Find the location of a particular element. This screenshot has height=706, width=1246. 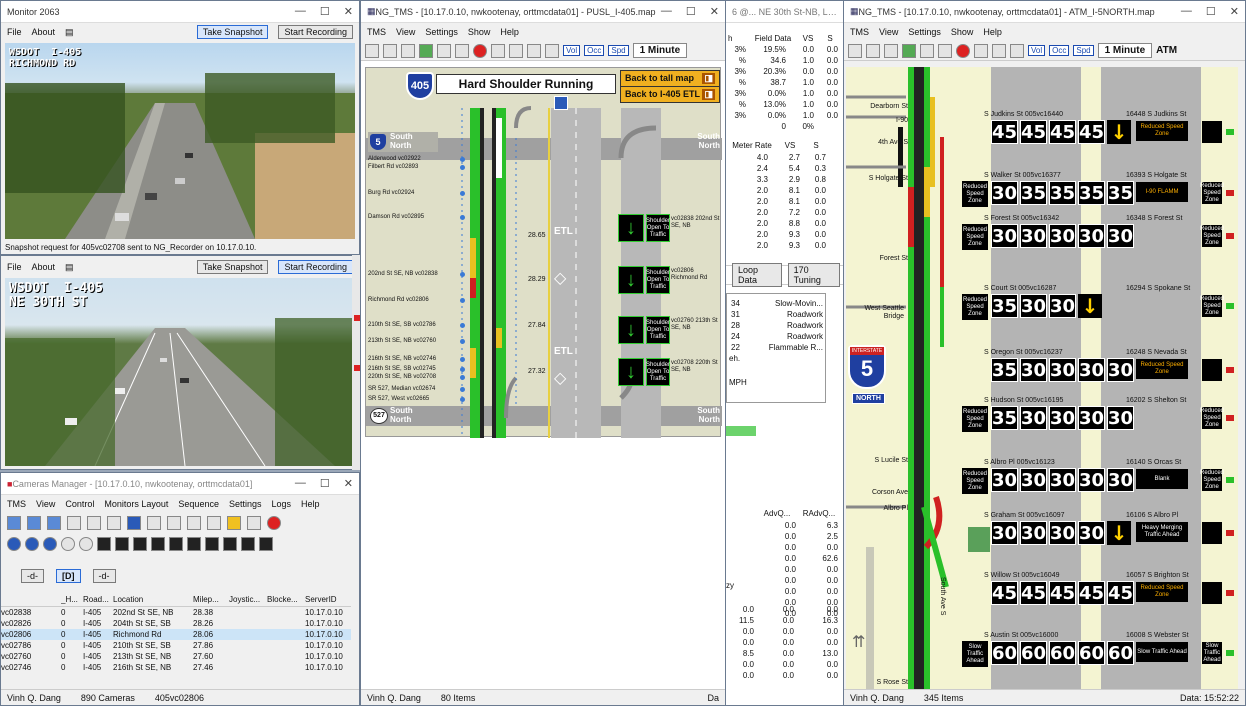

camera-label: 220th St SE, NB vc02708 is located at coordinates (402, 377).